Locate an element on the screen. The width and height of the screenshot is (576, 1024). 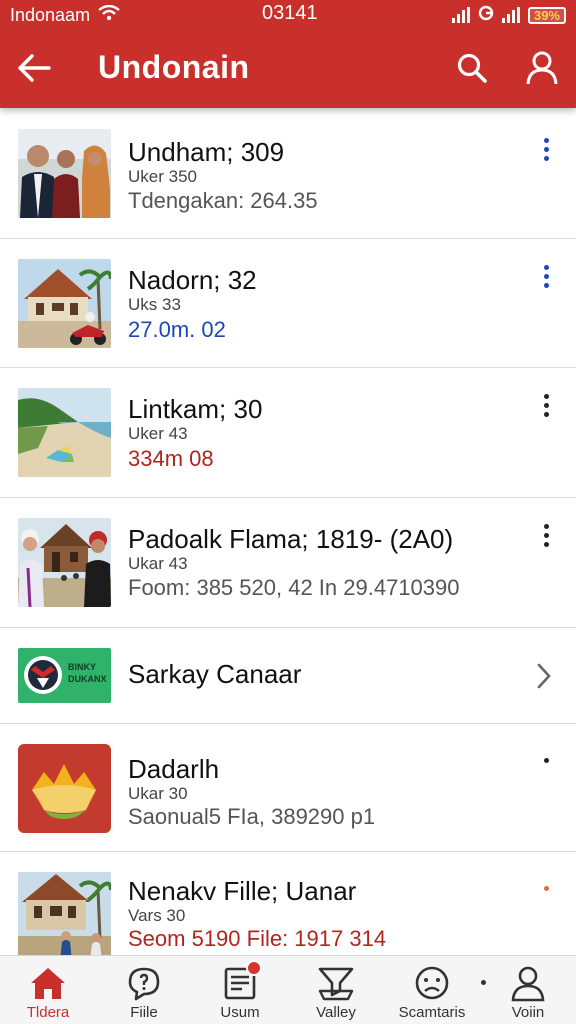
nav-tab-profile: Voiin is located at coordinates (528, 990).